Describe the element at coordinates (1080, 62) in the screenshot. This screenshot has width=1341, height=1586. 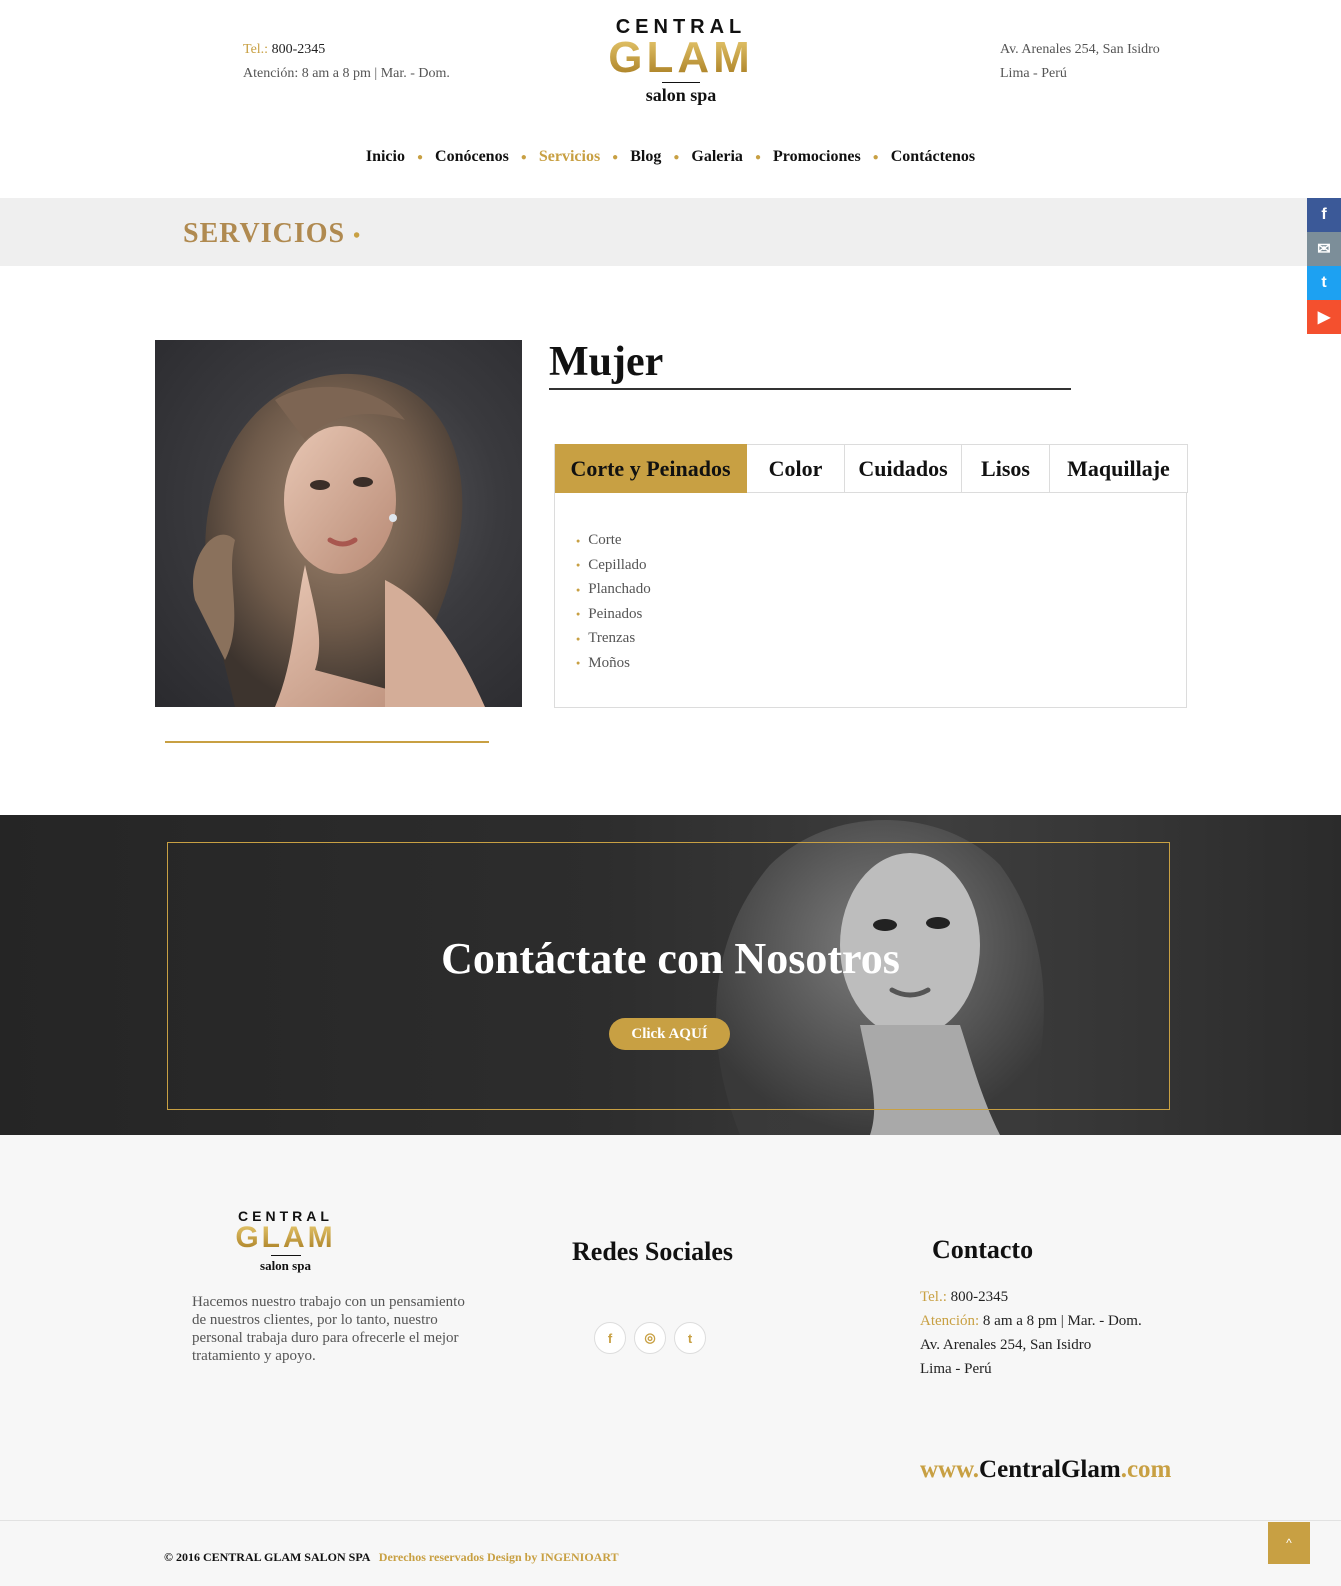
I see `header-address: Av. Arenales 254, San Isidro Lima - Perú` at that location.